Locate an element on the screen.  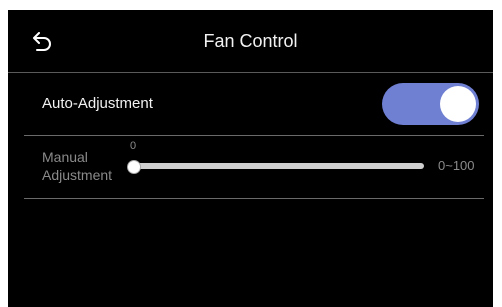
page-title: Fan Control is located at coordinates (250, 41).